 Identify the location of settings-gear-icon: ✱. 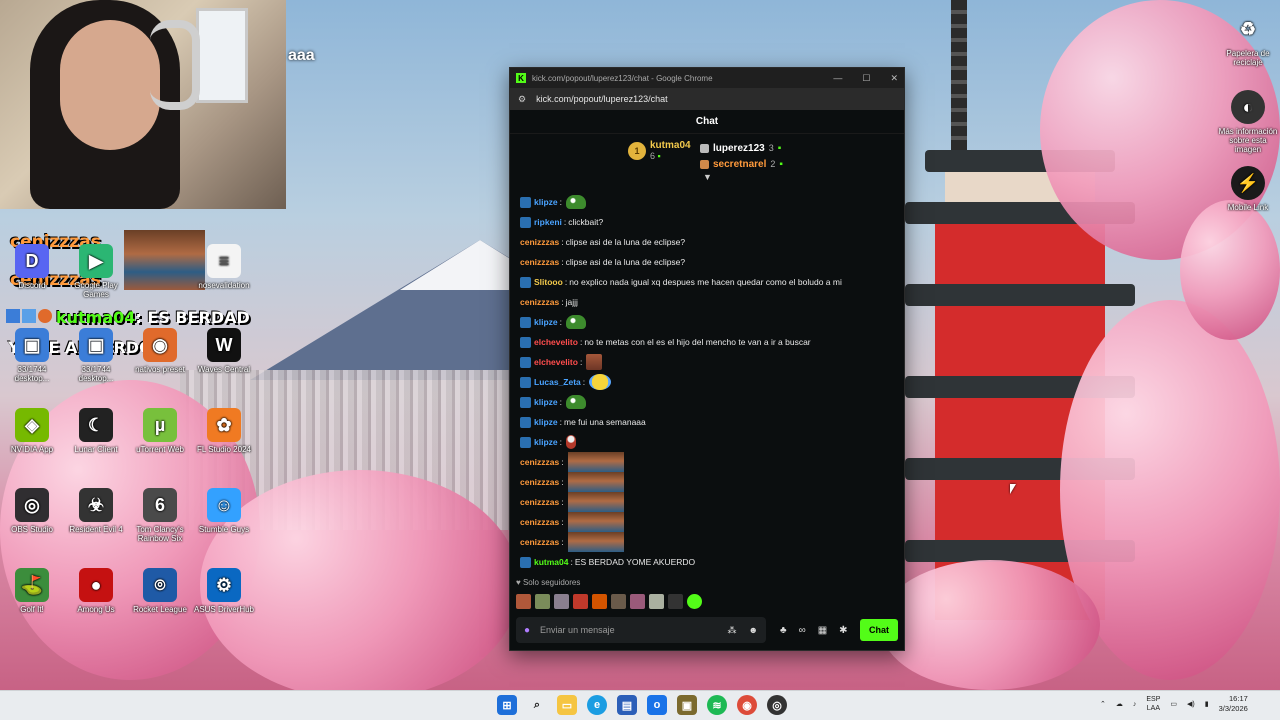
(843, 630).